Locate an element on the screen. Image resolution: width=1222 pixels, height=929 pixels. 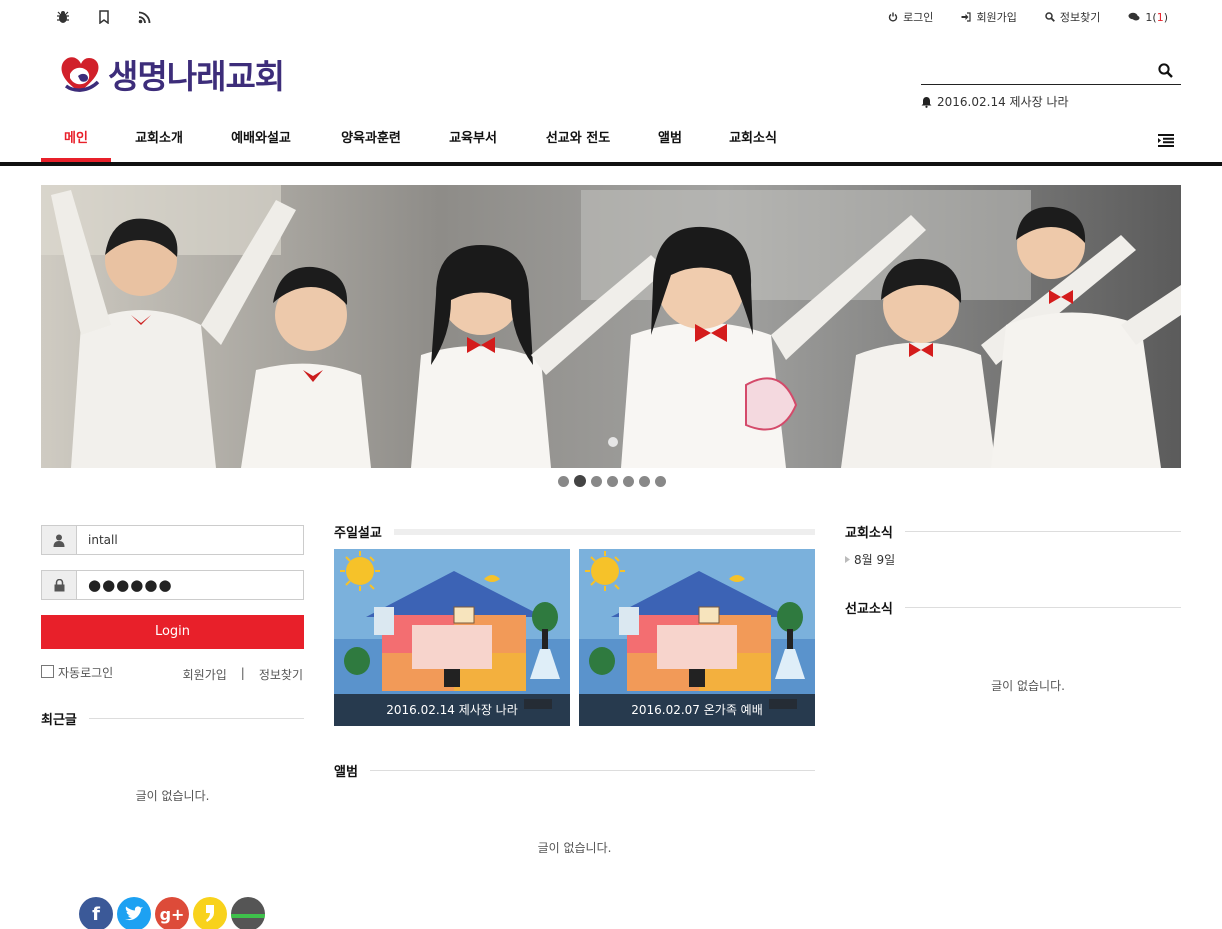
church-news-title: 교회소식 is located at coordinates (869, 531).